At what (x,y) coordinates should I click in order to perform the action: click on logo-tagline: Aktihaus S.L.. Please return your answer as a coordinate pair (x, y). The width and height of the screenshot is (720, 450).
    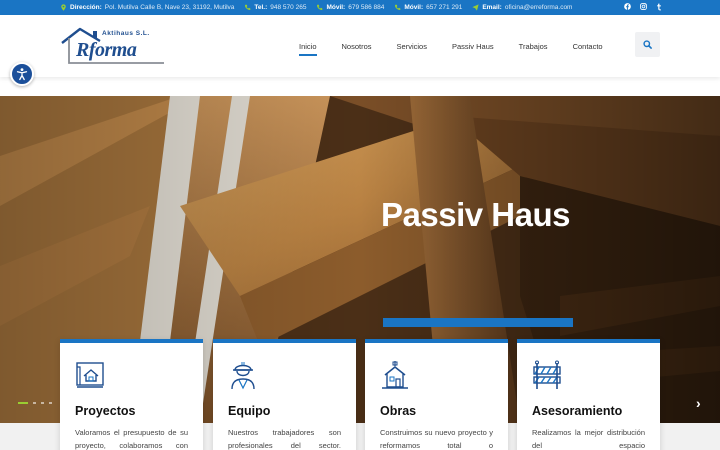
    Looking at the image, I should click on (126, 33).